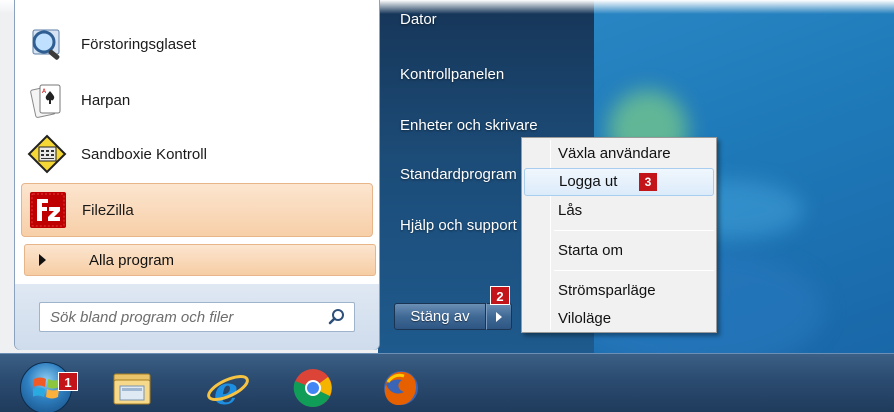 The height and width of the screenshot is (412, 894). What do you see at coordinates (619, 251) in the screenshot?
I see `menu-item-starta-om: Starta om` at bounding box center [619, 251].